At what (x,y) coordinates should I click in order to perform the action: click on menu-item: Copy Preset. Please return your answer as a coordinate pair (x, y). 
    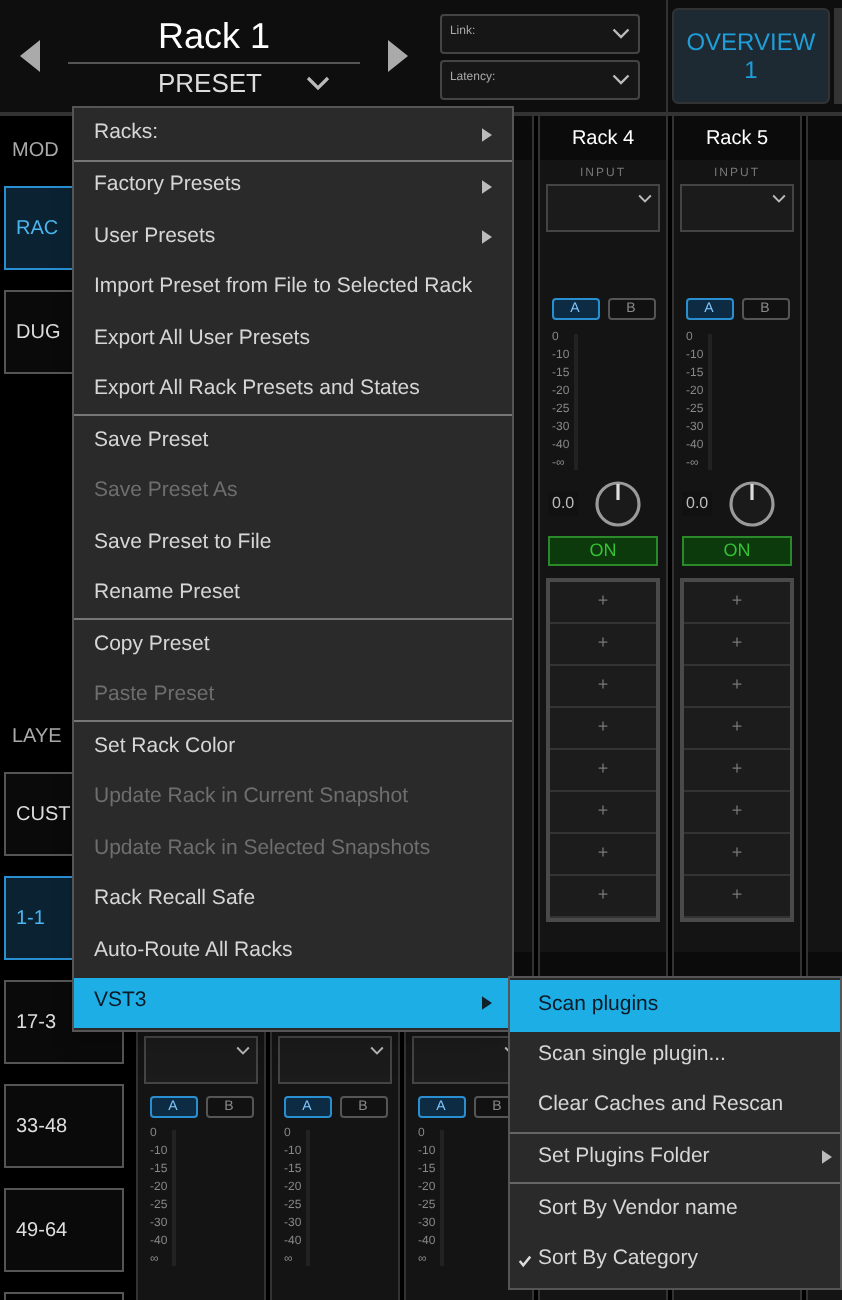
    Looking at the image, I should click on (293, 645).